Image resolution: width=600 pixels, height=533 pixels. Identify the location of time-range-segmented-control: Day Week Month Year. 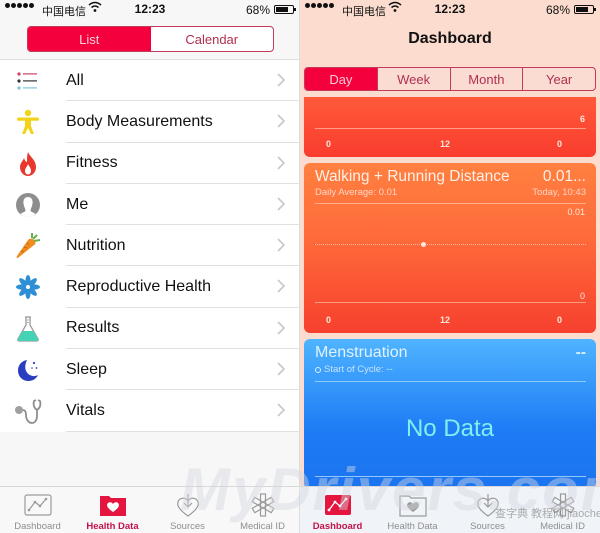
(450, 79).